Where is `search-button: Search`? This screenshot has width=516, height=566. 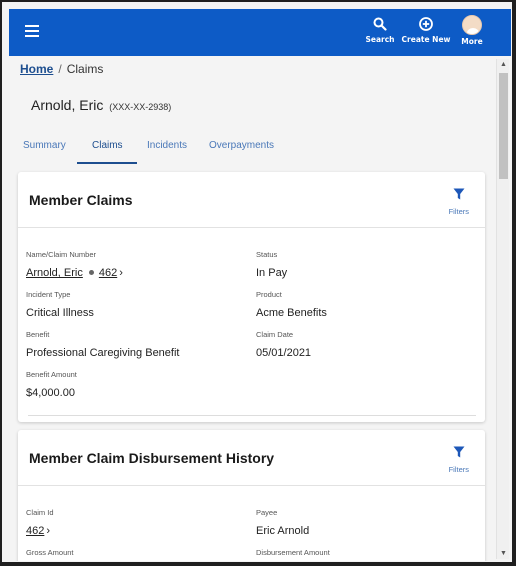 search-button: Search is located at coordinates (380, 30).